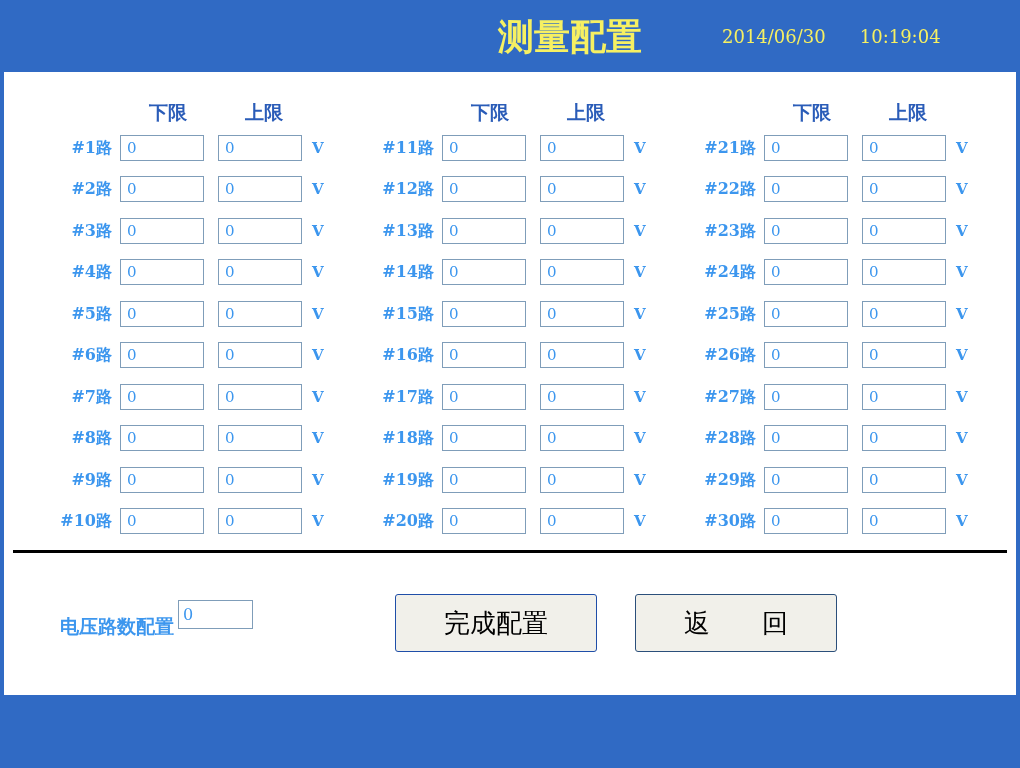 This screenshot has width=1020, height=768. What do you see at coordinates (729, 189) in the screenshot?
I see `channel-label: #22路` at bounding box center [729, 189].